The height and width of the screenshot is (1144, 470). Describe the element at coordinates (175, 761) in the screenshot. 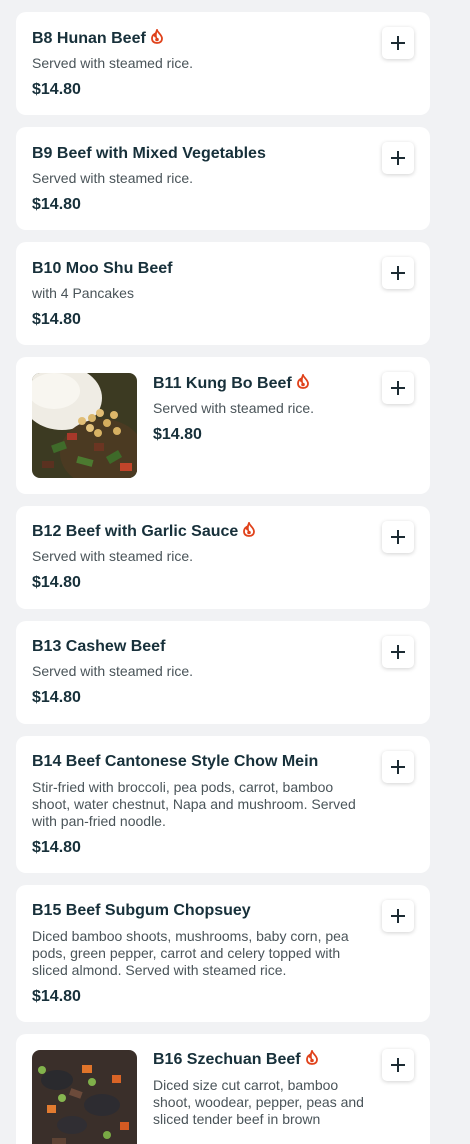

I see `item-name: B14 Beef Cantonese Style Chow Mein` at that location.